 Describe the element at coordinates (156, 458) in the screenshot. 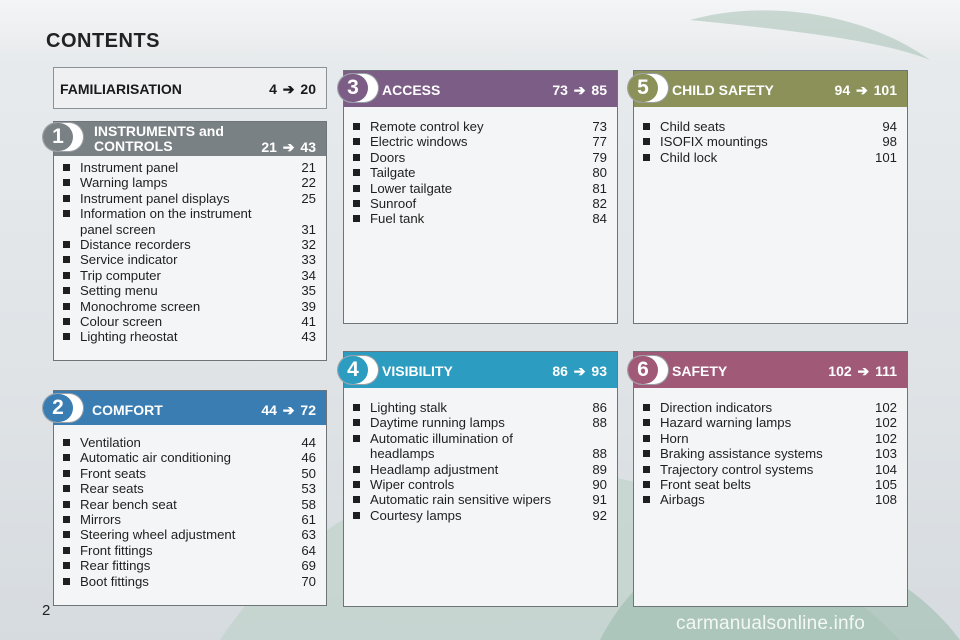

I see `toc-item-label: Automatic air conditioning` at that location.